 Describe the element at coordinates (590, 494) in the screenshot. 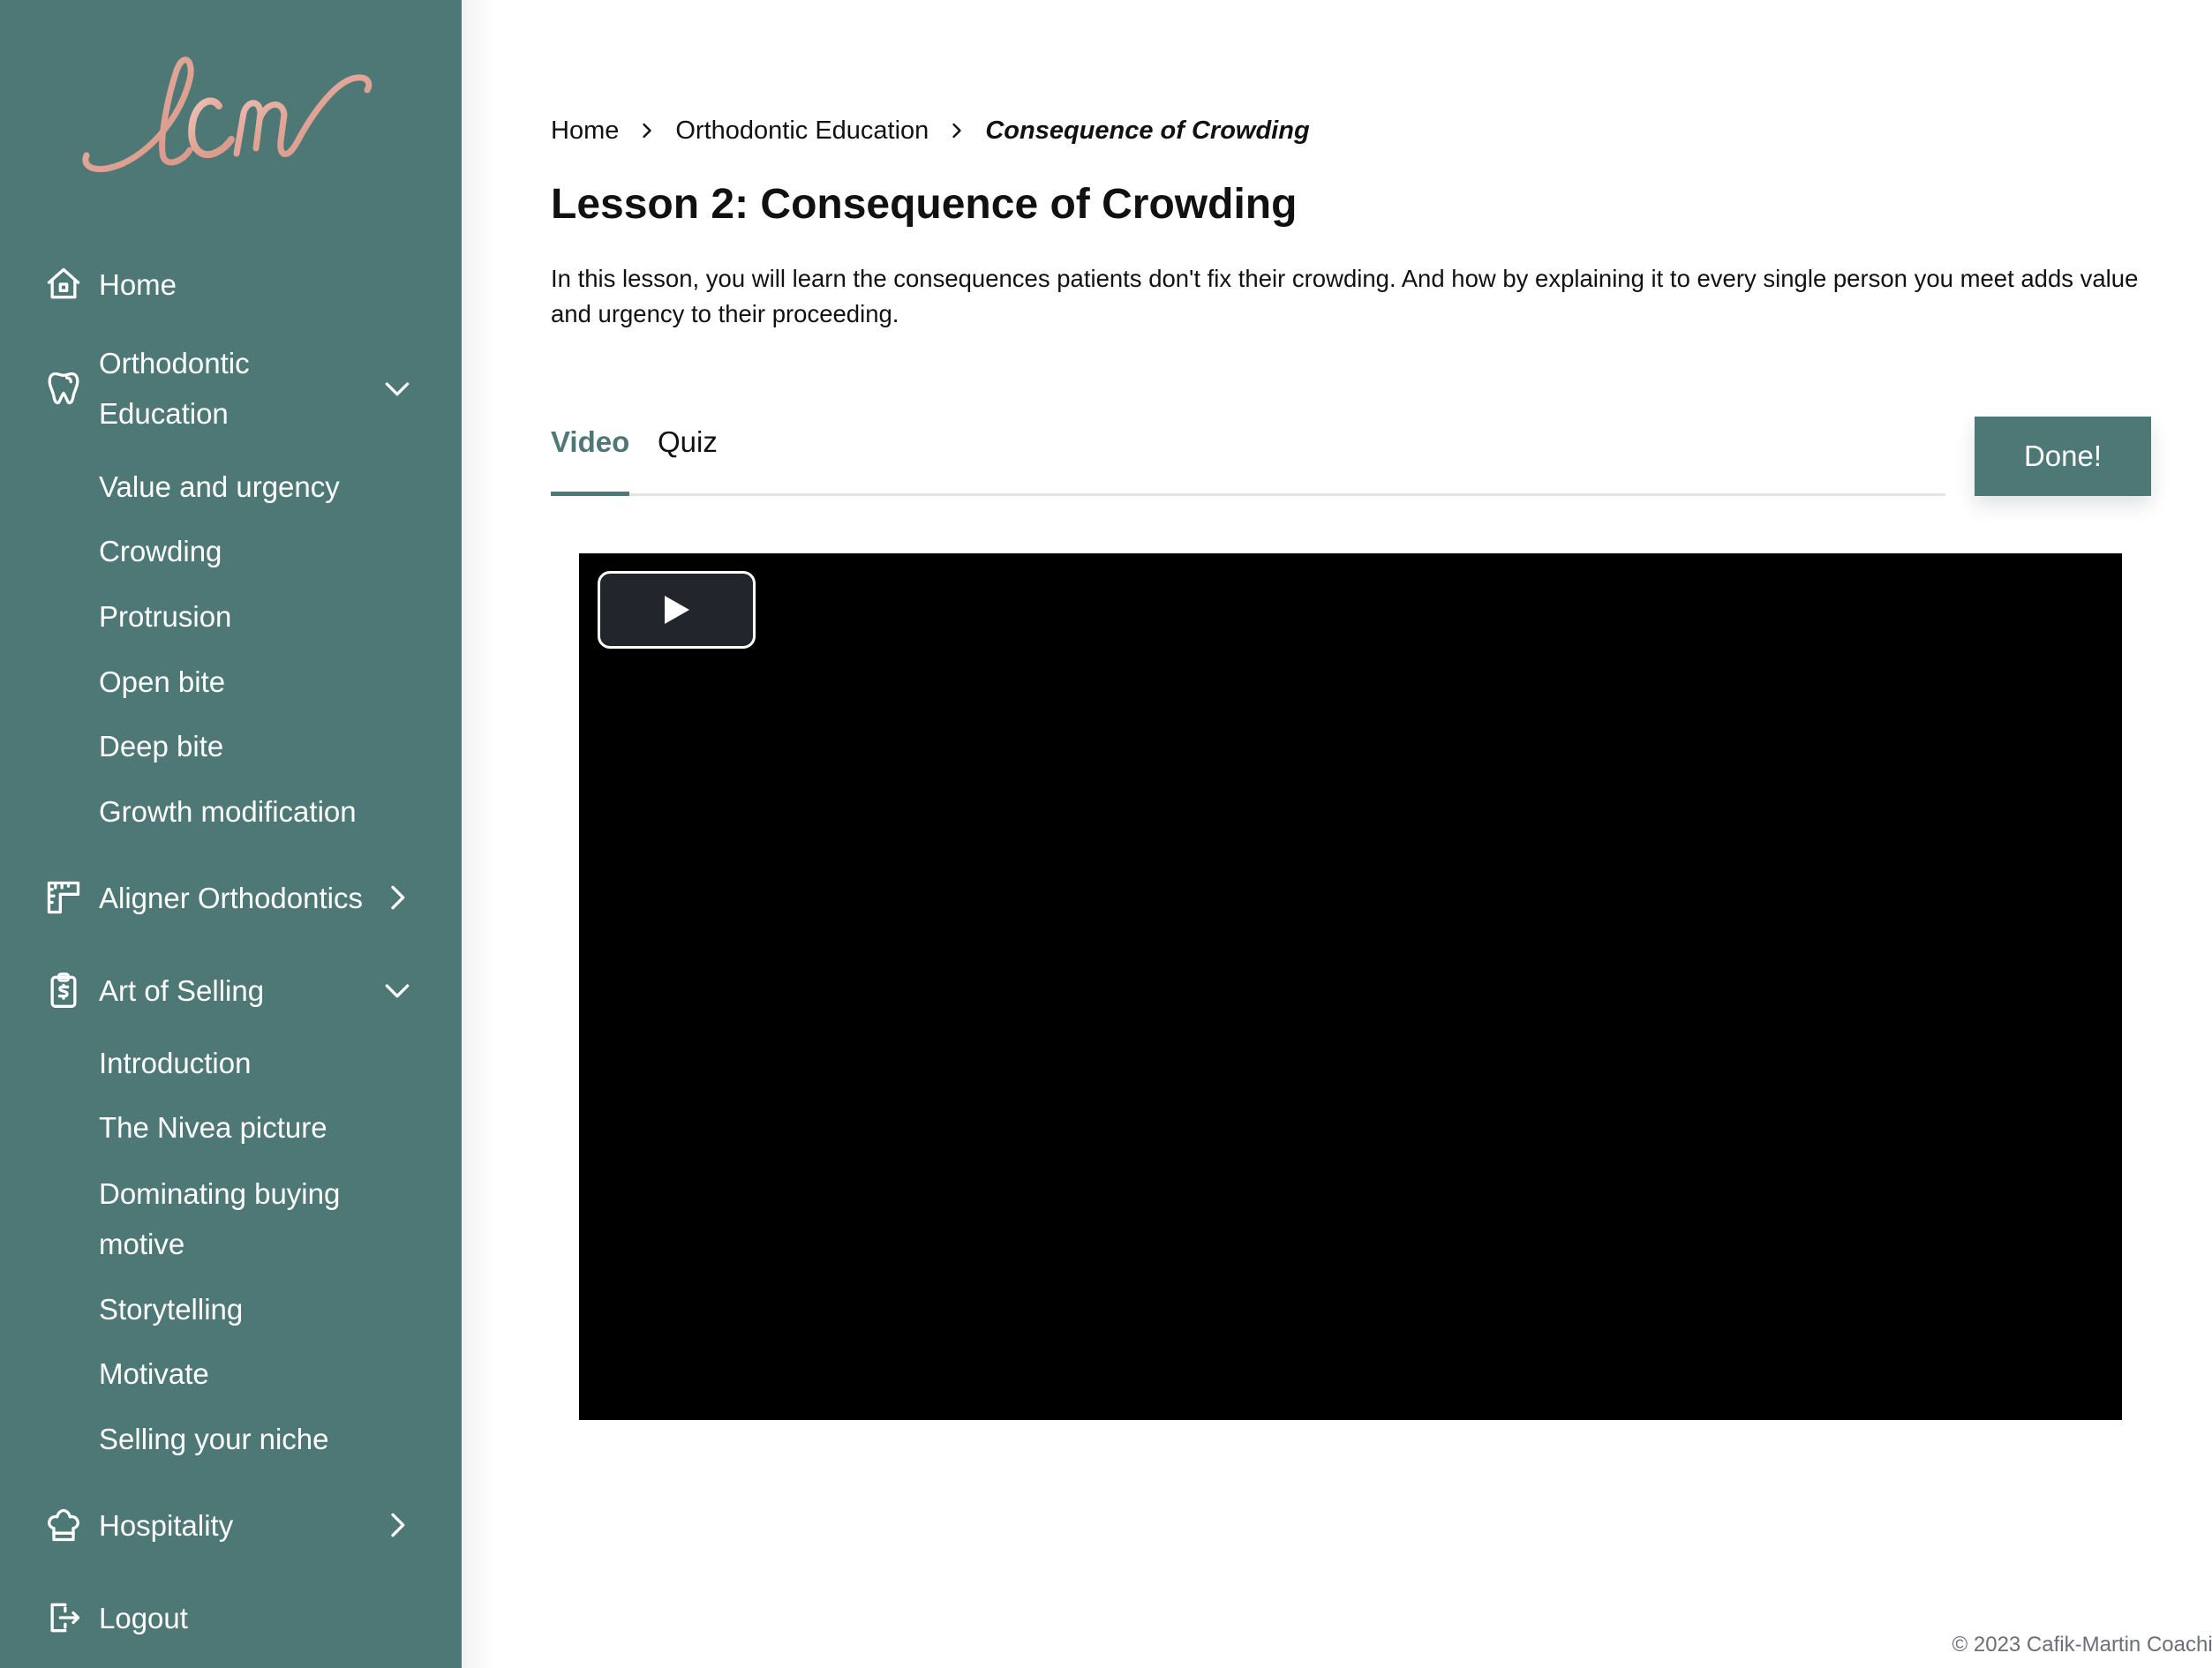

I see `active-tab-indicator` at that location.